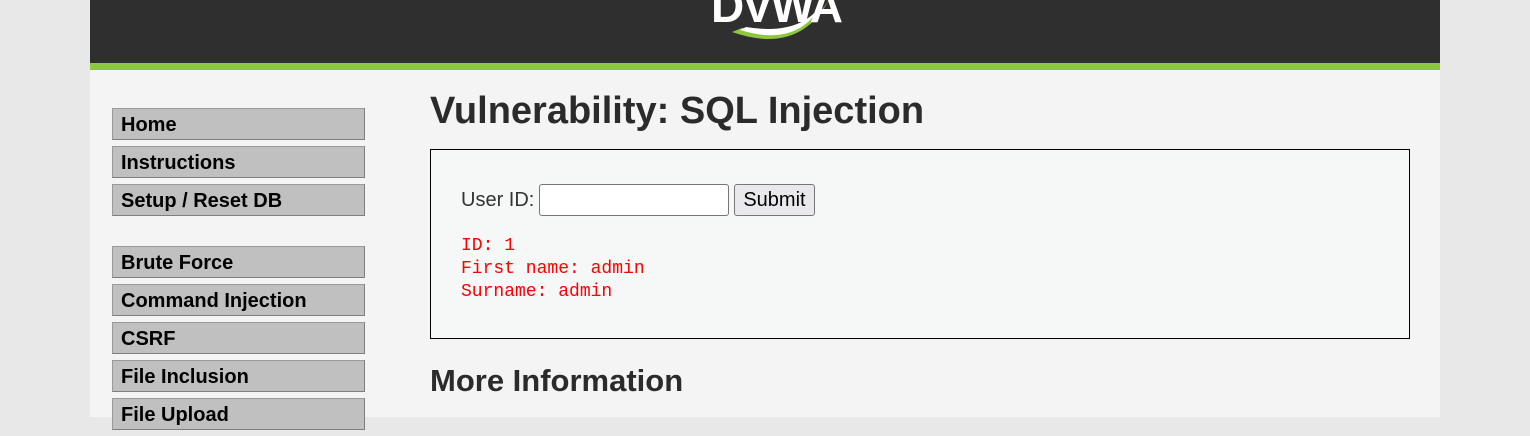 The width and height of the screenshot is (1530, 436). I want to click on userid-label: User ID:, so click(498, 199).